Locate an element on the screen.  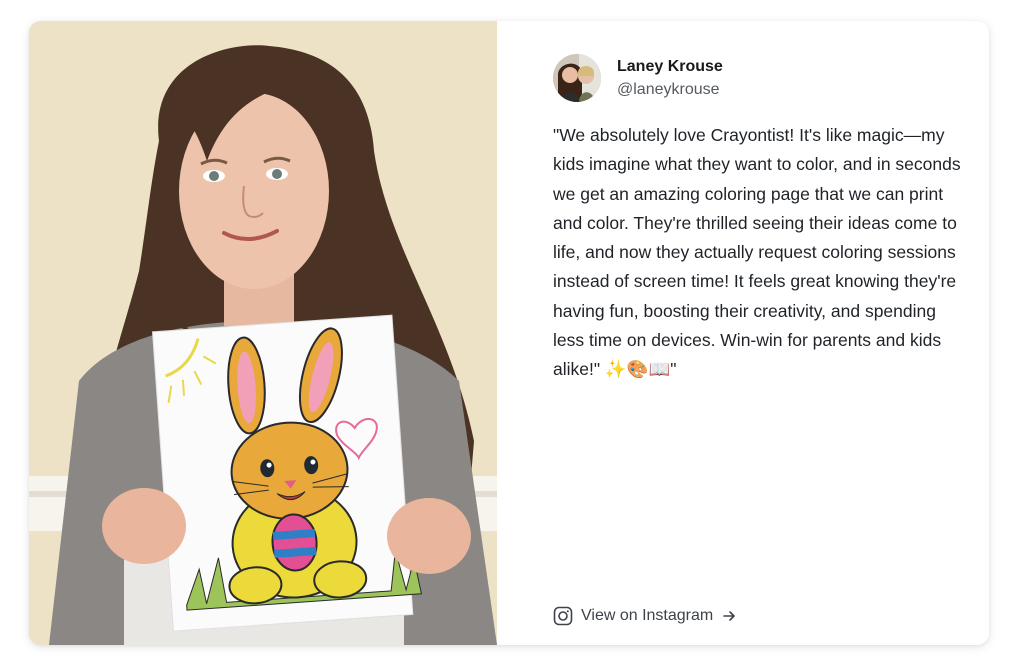
author-avatar is located at coordinates (577, 78).